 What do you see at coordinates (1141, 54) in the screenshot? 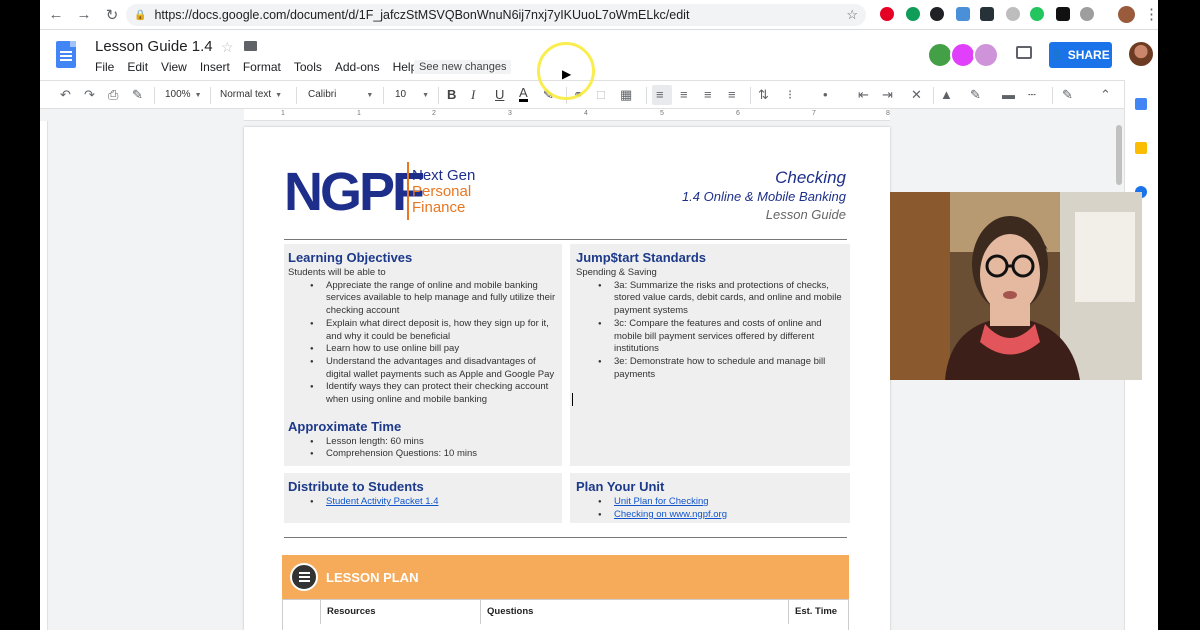
I see `account-avatar` at bounding box center [1141, 54].